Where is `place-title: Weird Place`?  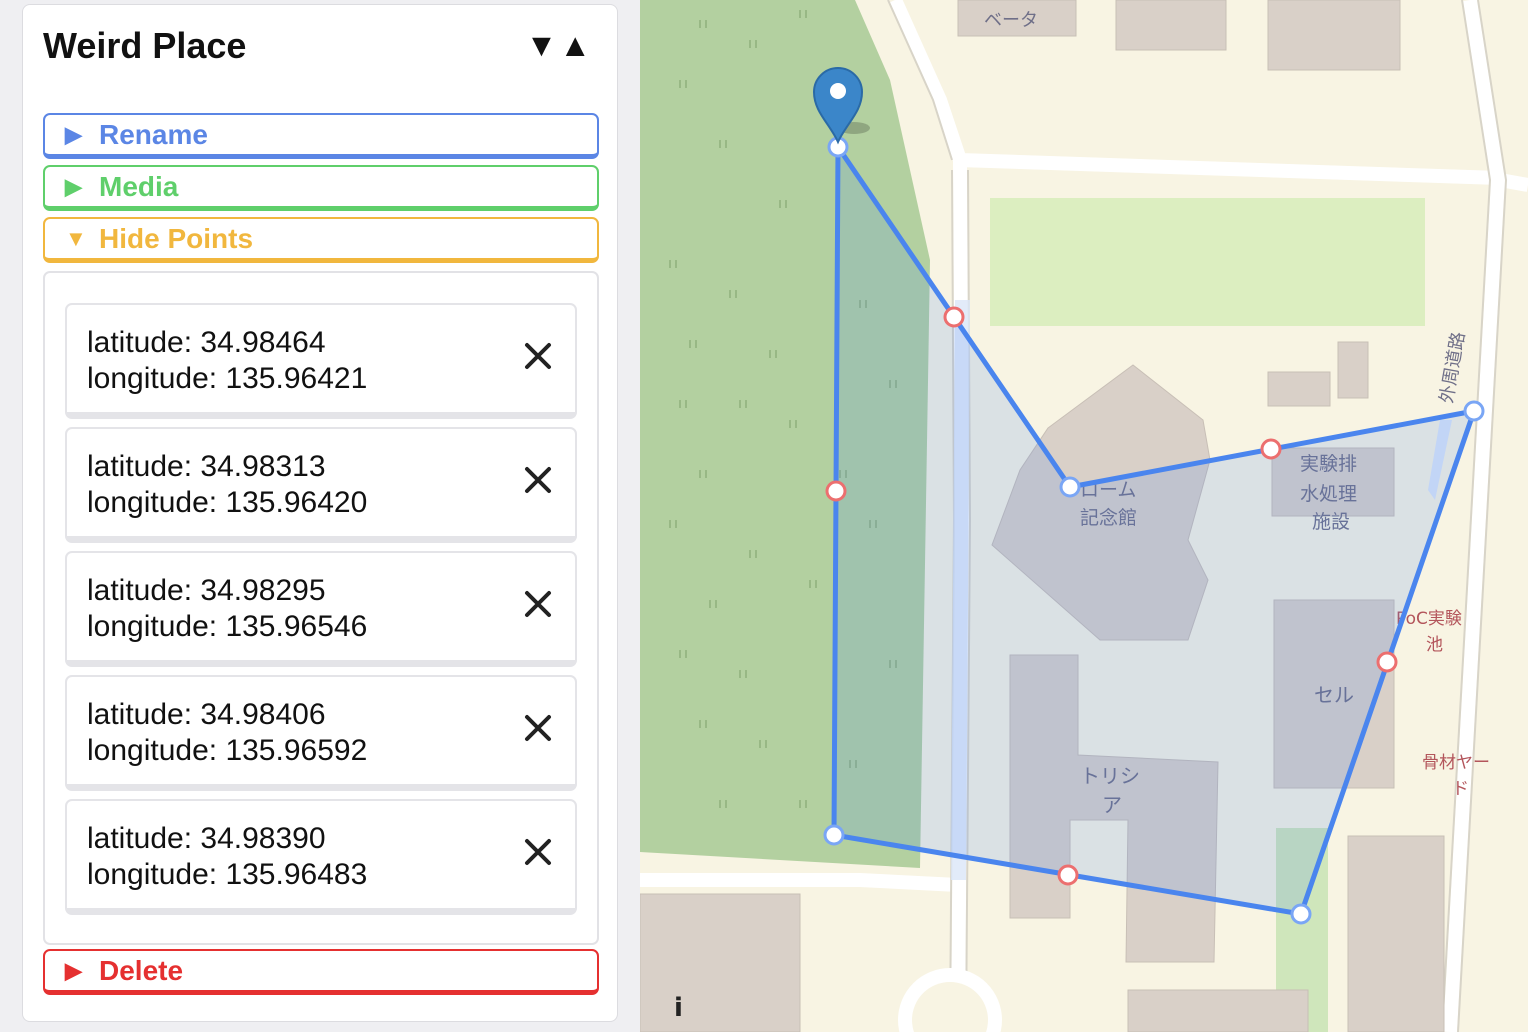 place-title: Weird Place is located at coordinates (145, 45).